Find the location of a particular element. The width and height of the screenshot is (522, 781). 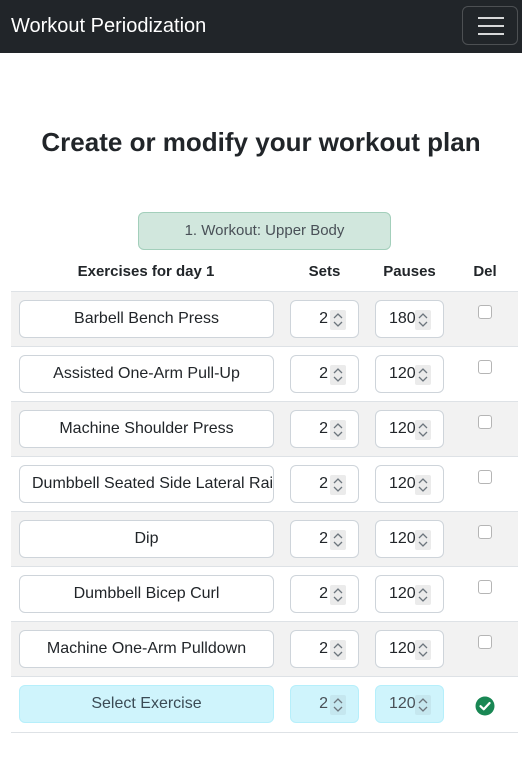

new-sets-stepper: 2 is located at coordinates (324, 704).